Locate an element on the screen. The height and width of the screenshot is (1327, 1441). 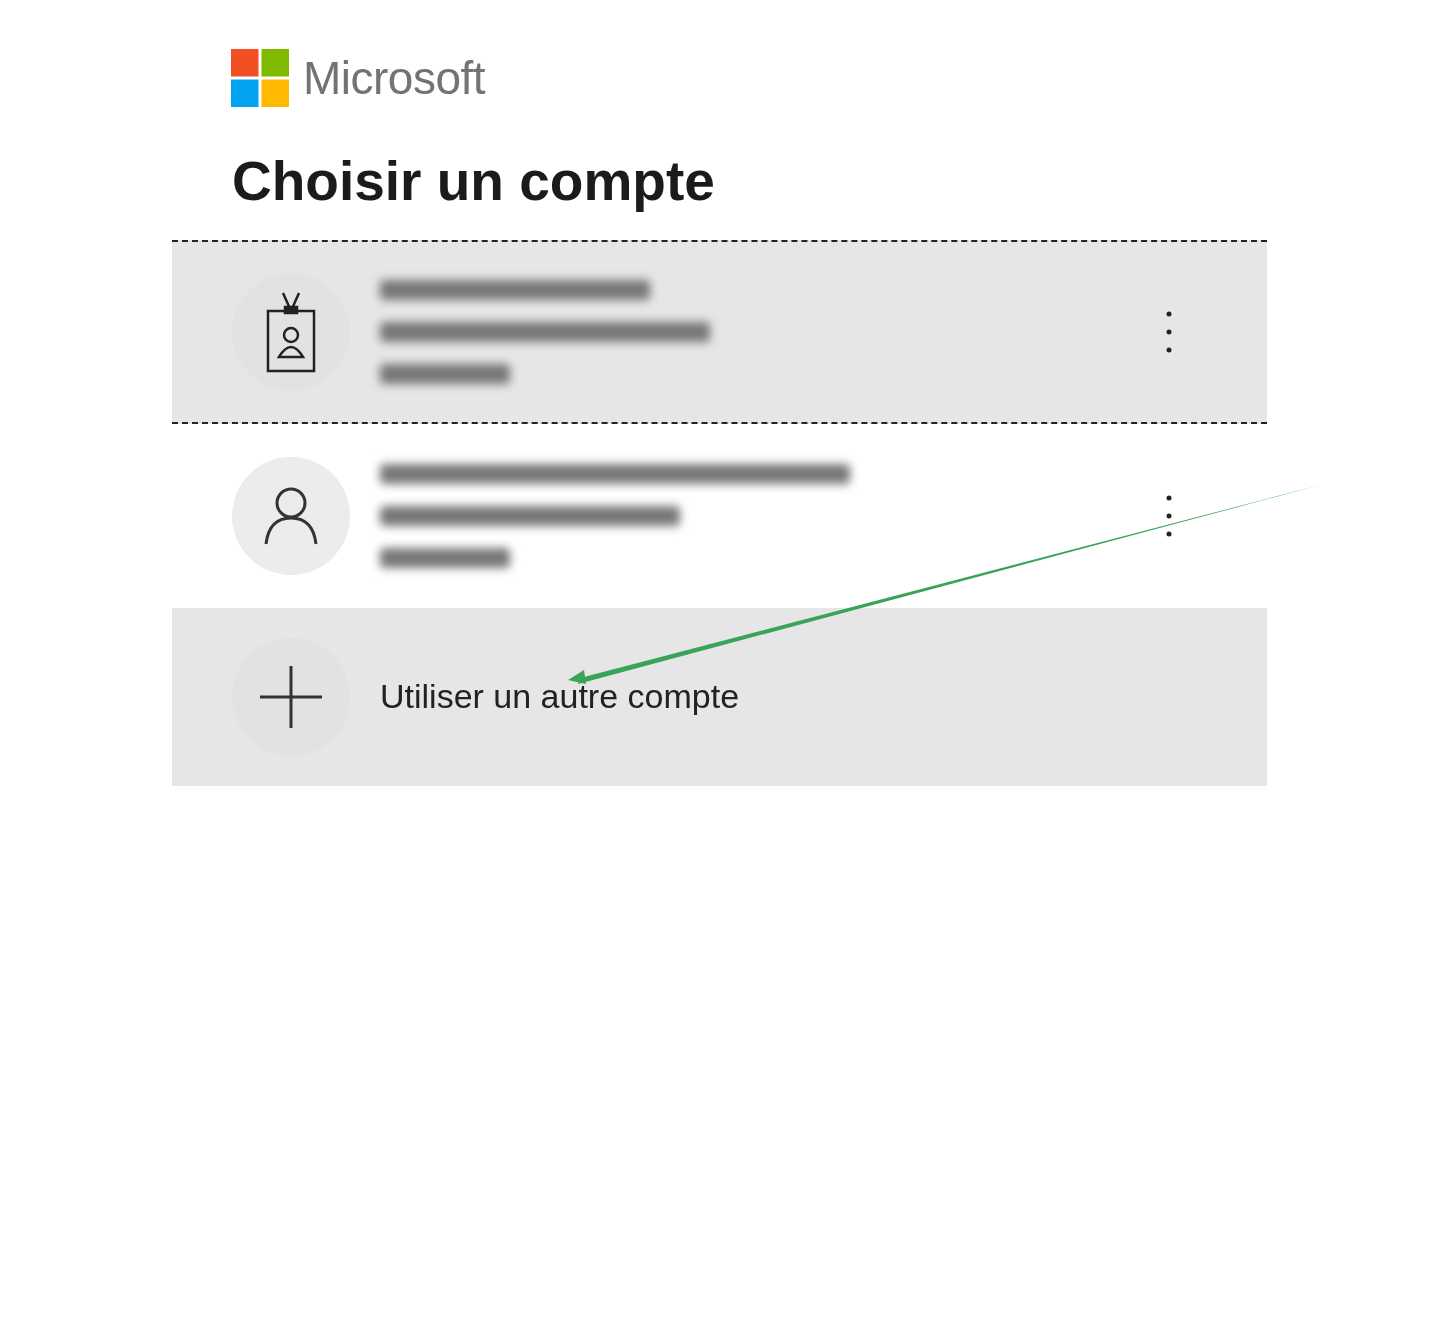
add-account-button: Utiliser un autre compte is located at coordinates (719, 696).